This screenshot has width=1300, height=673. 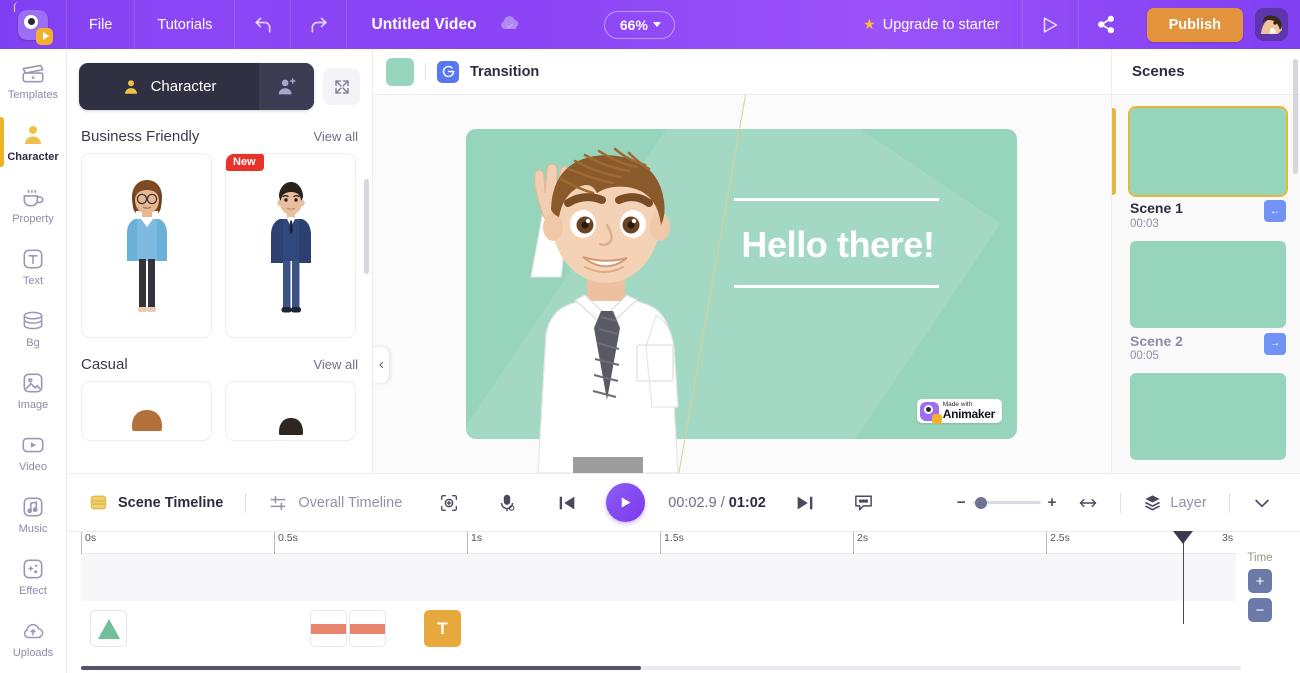 What do you see at coordinates (658, 543) in the screenshot?
I see `timeline-ruler: 0s 0.5s 1s 1.5s 2s 2.5s 3s` at bounding box center [658, 543].